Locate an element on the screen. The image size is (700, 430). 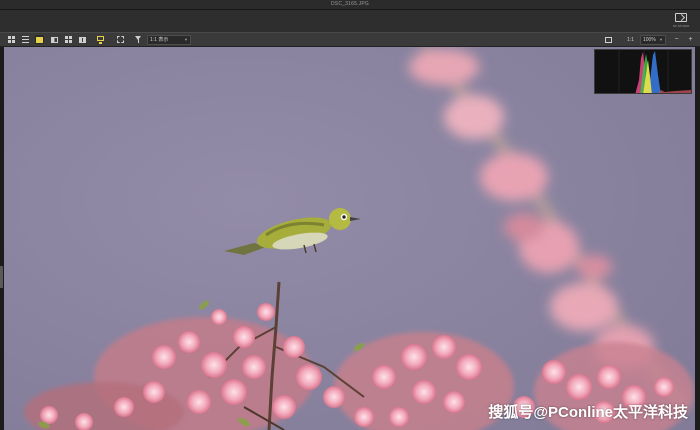
compare-four-icon is located at coordinates (68, 39).